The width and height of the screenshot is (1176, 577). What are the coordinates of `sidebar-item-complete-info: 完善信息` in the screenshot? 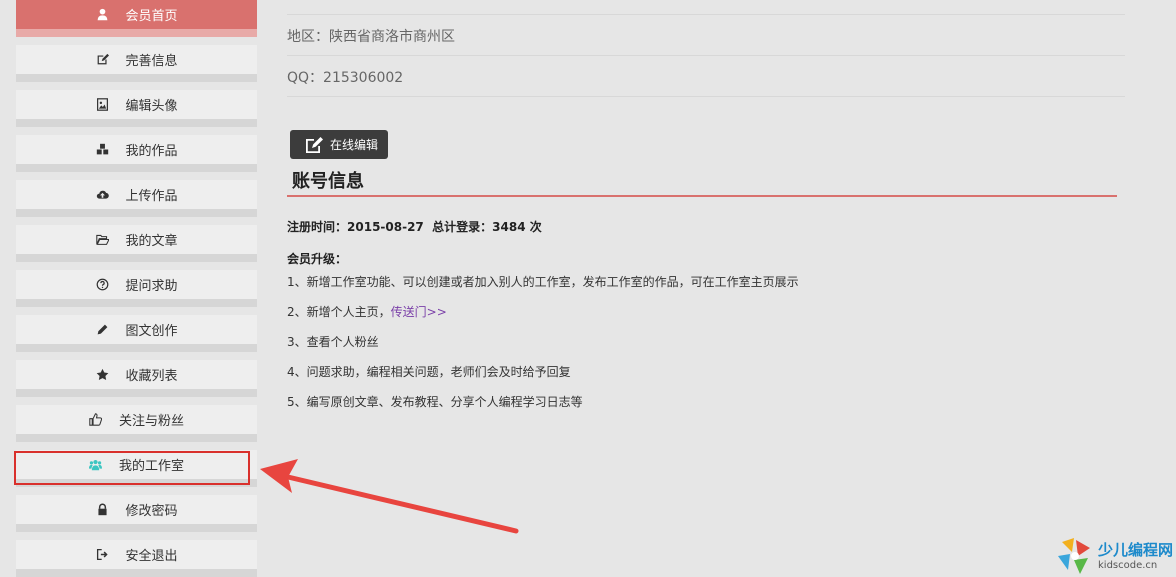 It's located at (136, 63).